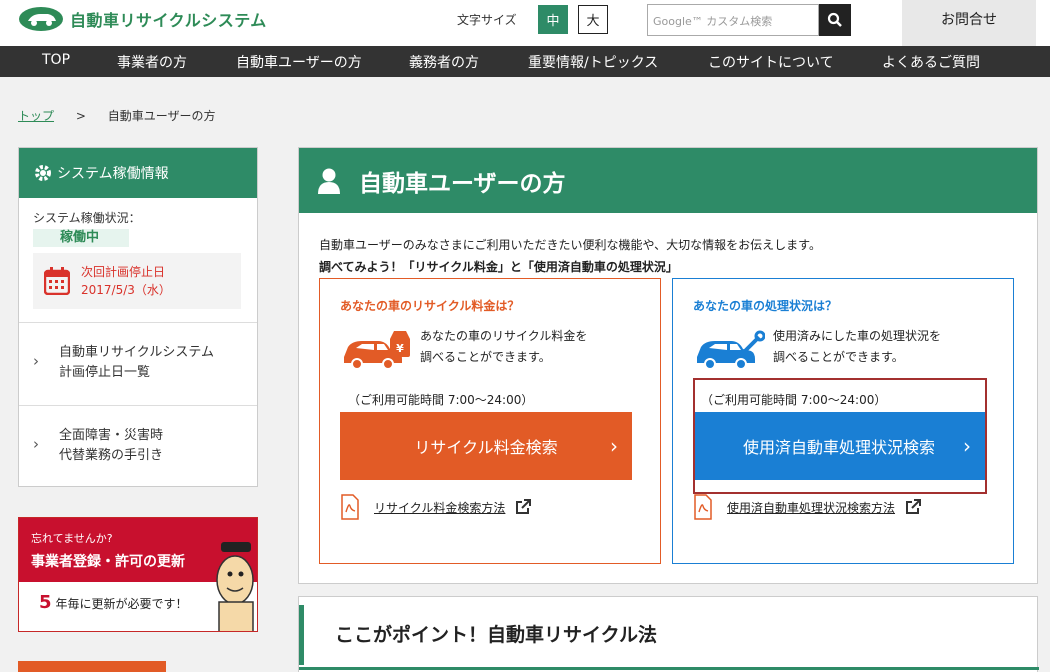  I want to click on contact-button: お問合せ, so click(969, 23).